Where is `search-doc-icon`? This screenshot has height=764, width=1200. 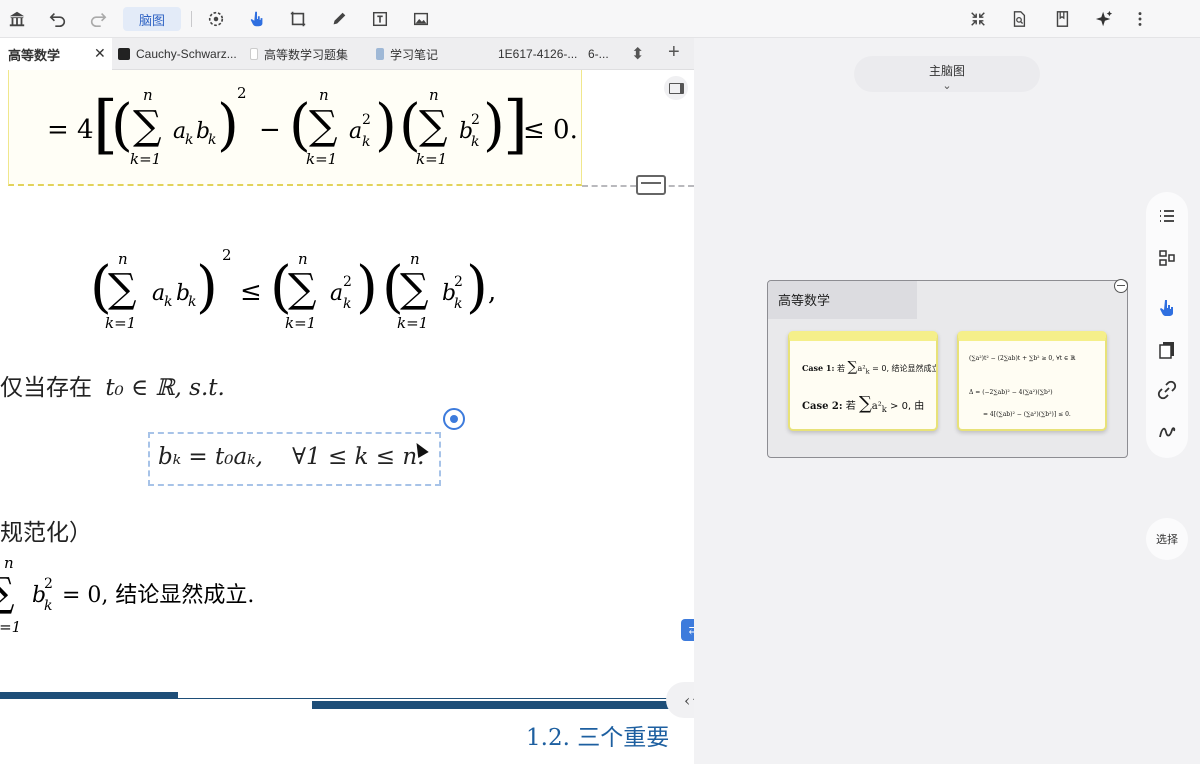 search-doc-icon is located at coordinates (1019, 19).